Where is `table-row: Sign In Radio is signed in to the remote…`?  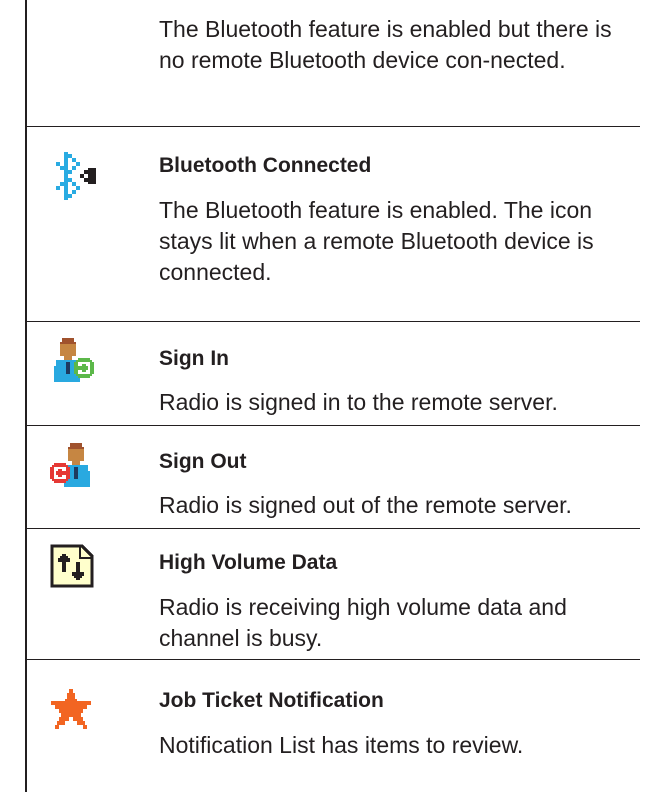 table-row: Sign In Radio is signed in to the remote… is located at coordinates (333, 374).